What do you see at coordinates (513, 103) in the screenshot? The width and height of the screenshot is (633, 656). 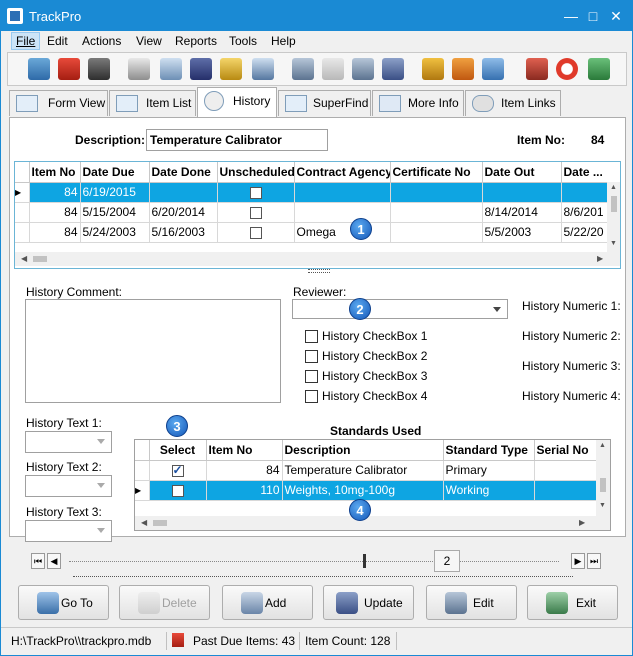 I see `tab-item-links: Item Links` at bounding box center [513, 103].